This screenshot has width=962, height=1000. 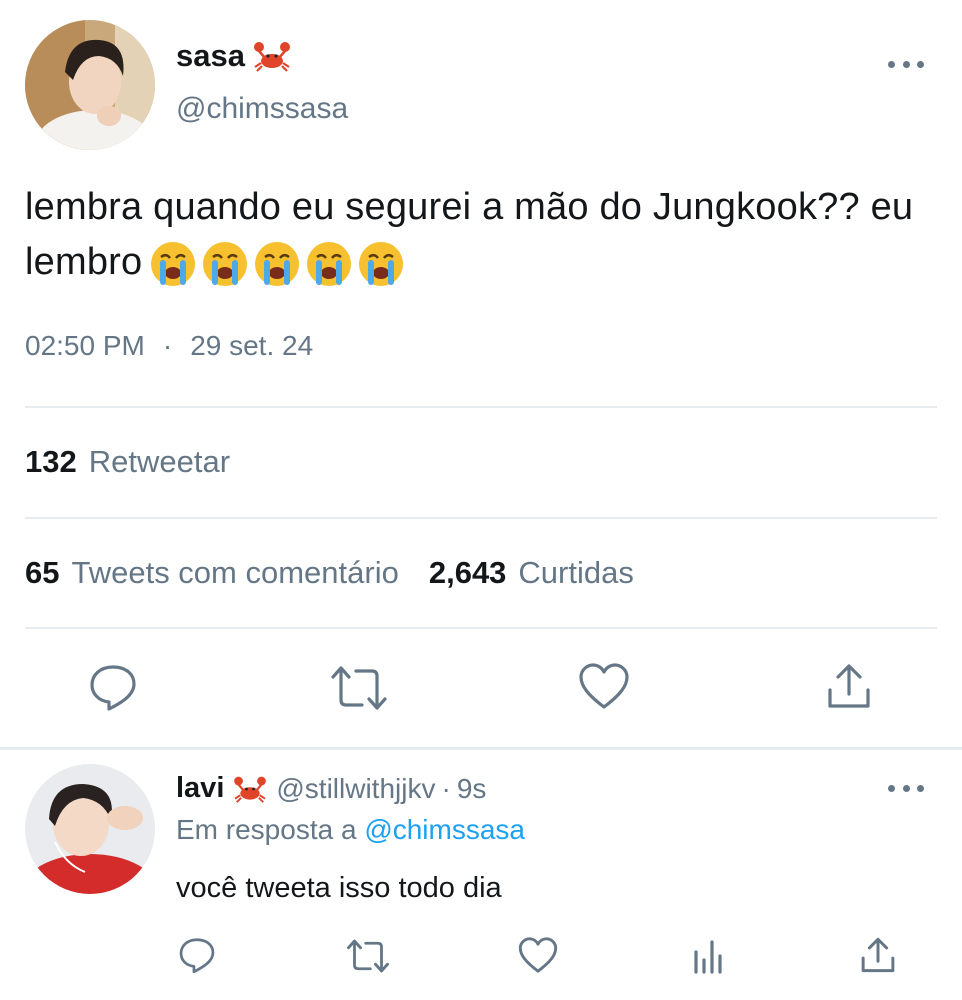 I want to click on author-name-row: sasa, so click(x=233, y=56).